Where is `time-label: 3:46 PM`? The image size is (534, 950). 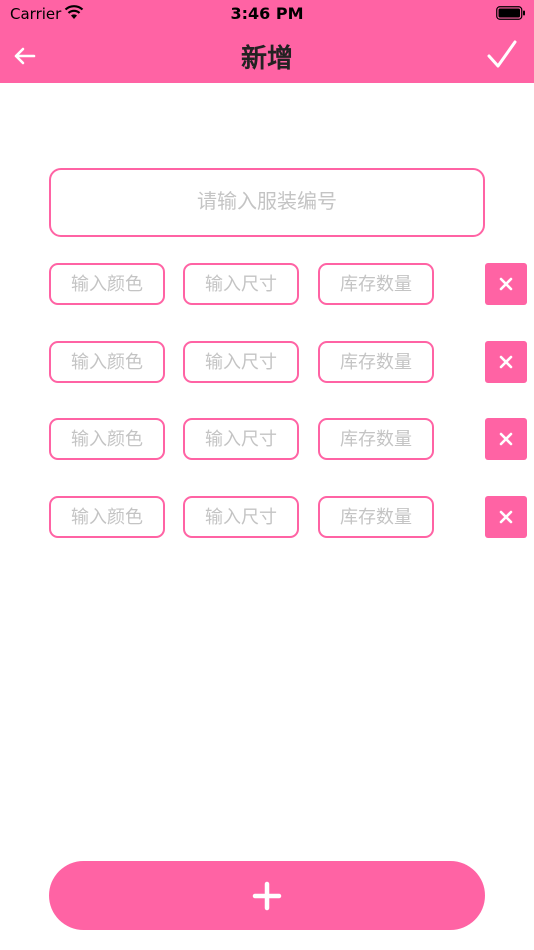 time-label: 3:46 PM is located at coordinates (267, 13).